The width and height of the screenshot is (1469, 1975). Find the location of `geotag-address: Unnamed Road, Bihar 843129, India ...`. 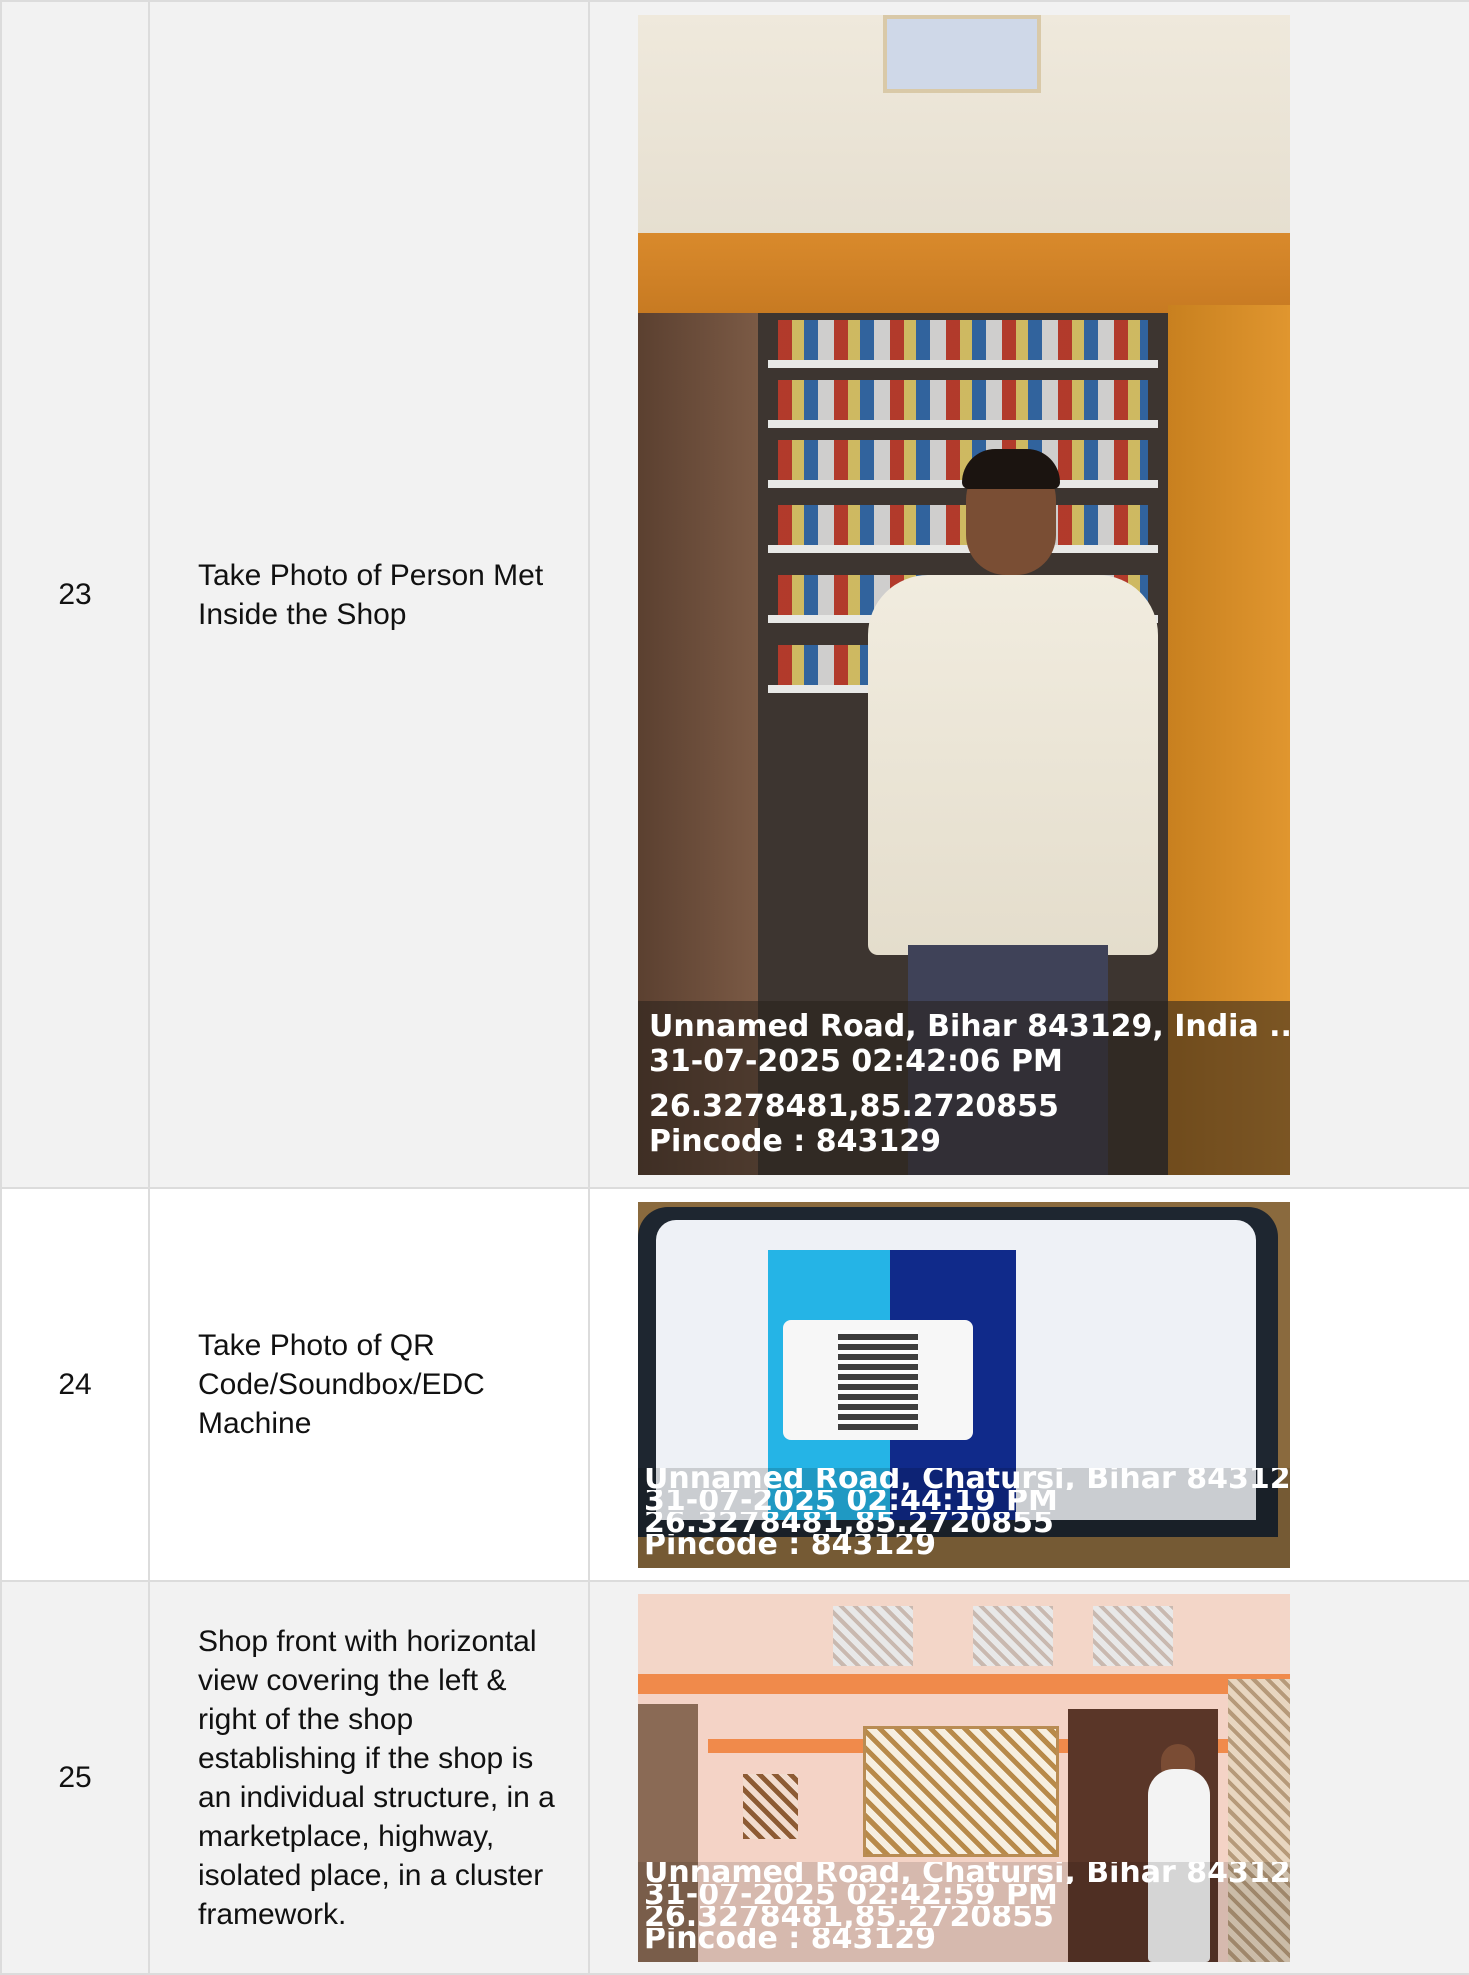

geotag-address: Unnamed Road, Bihar 843129, India ... is located at coordinates (969, 1026).